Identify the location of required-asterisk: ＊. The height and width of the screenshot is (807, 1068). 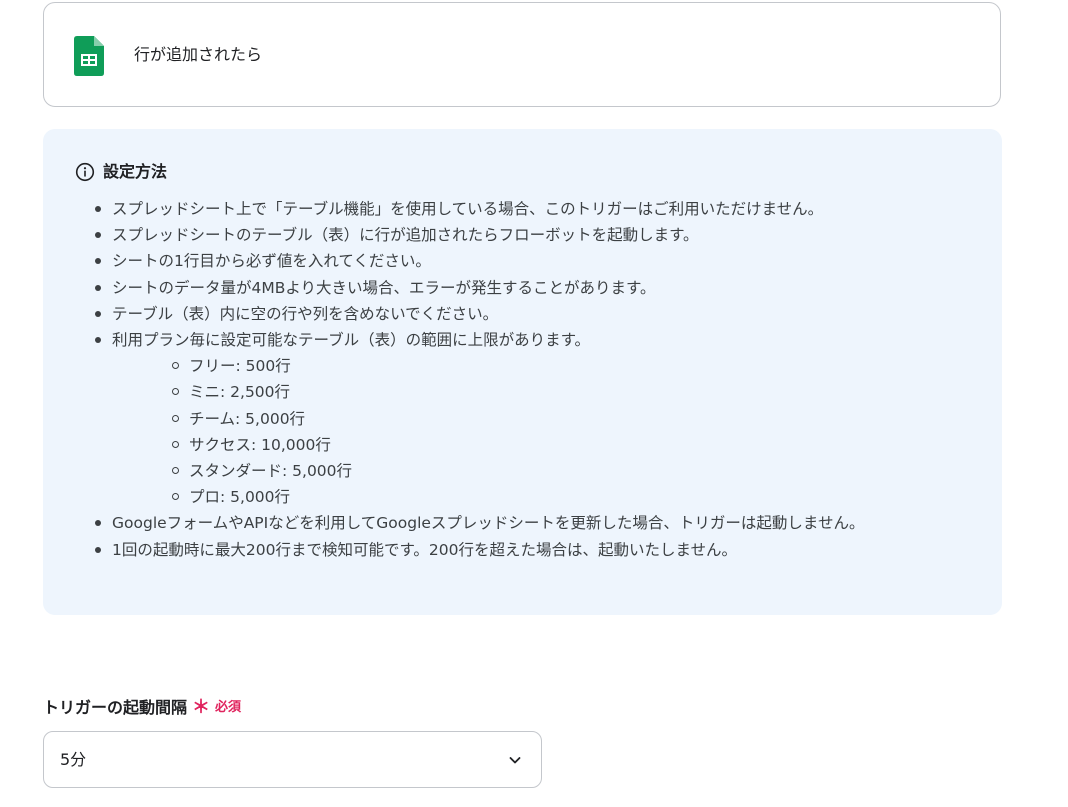
(201, 707).